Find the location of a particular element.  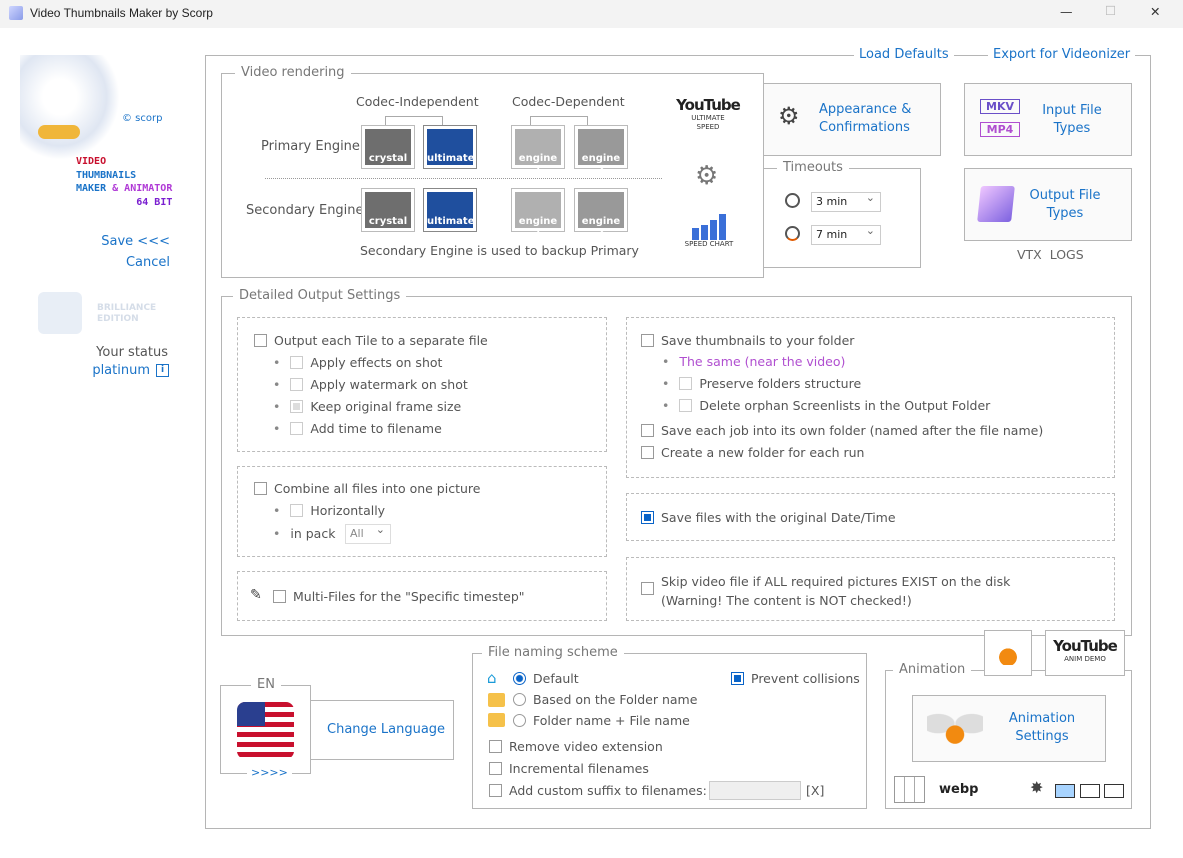

custom-suffix-option: Add custom suffix to filenames: is located at coordinates (598, 790).